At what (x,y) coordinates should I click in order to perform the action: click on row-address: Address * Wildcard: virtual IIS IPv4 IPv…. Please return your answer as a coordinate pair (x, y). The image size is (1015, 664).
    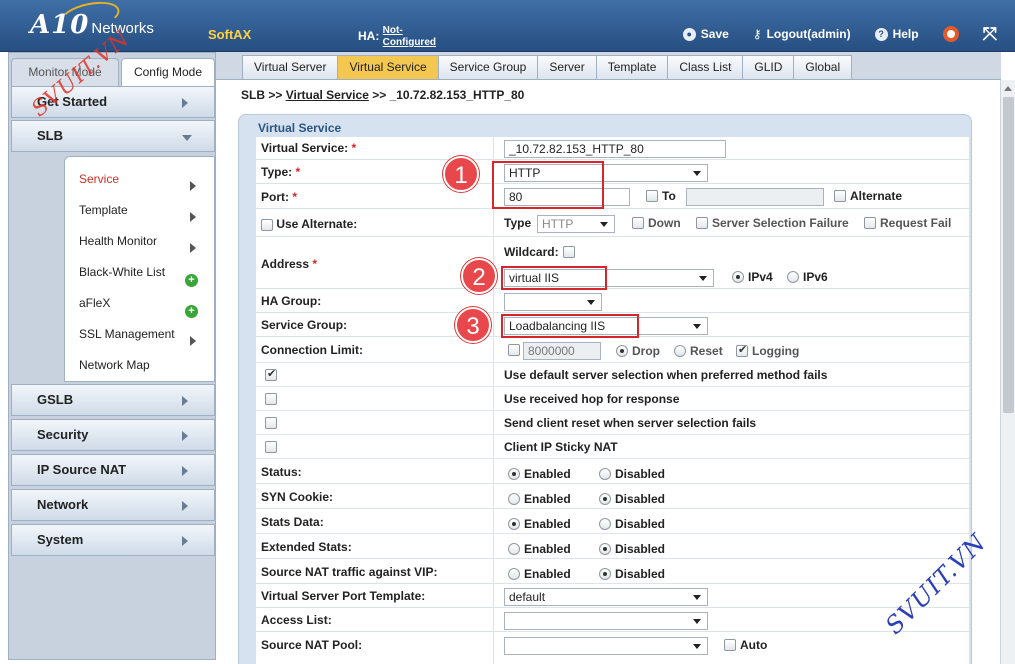
    Looking at the image, I should click on (612, 263).